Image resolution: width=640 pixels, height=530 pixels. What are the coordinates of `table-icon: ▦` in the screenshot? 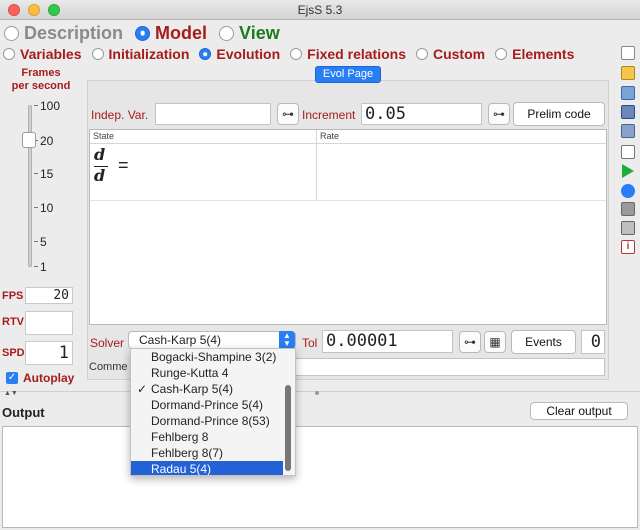 It's located at (495, 342).